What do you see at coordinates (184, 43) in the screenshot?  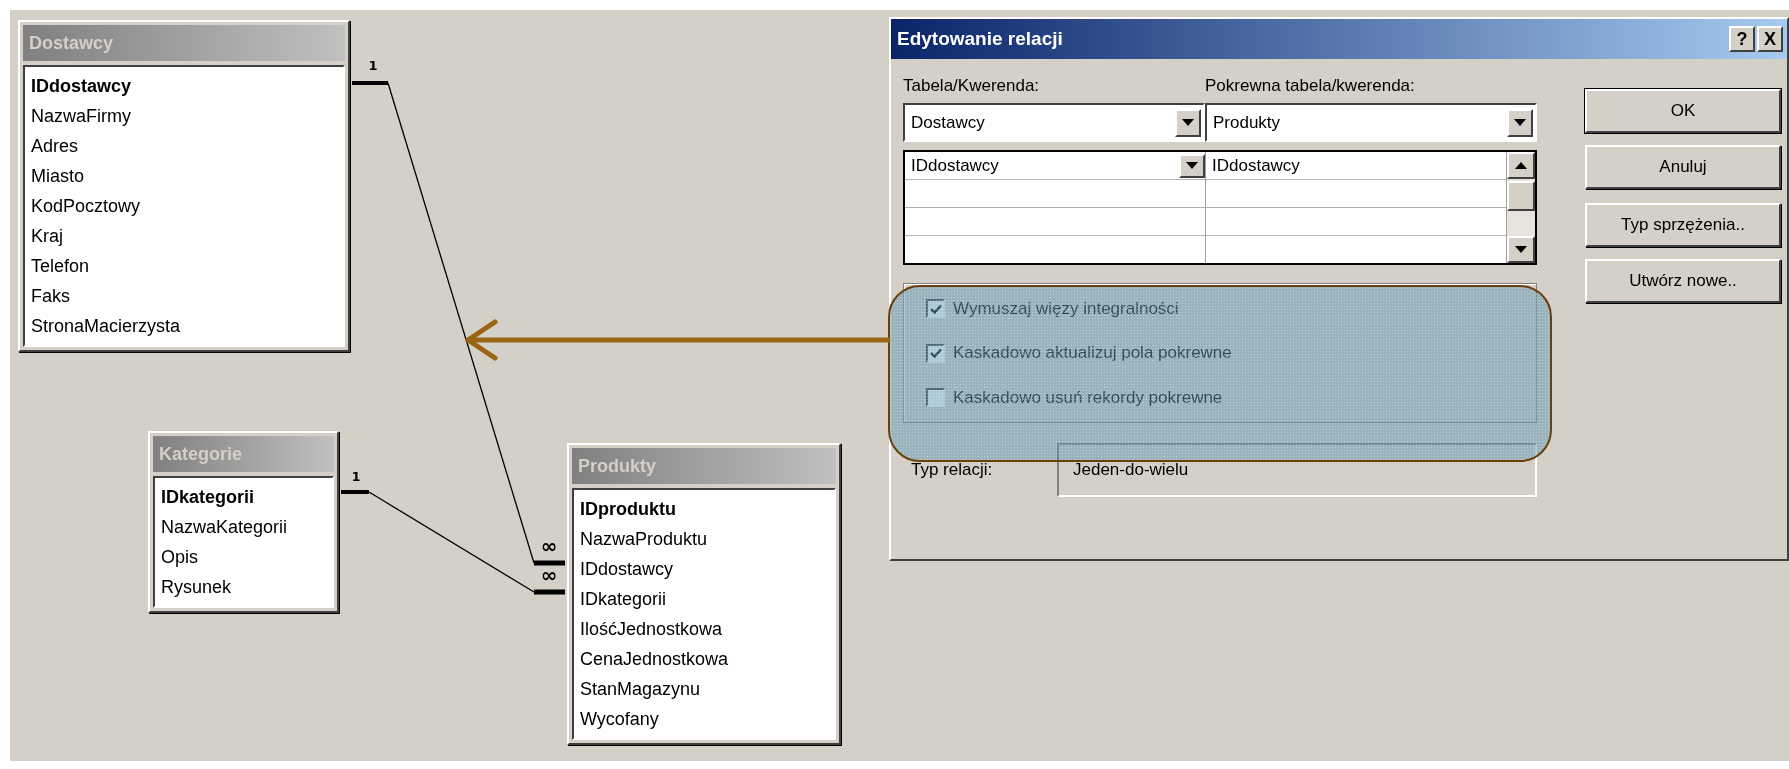 I see `table-title: Dostawcy` at bounding box center [184, 43].